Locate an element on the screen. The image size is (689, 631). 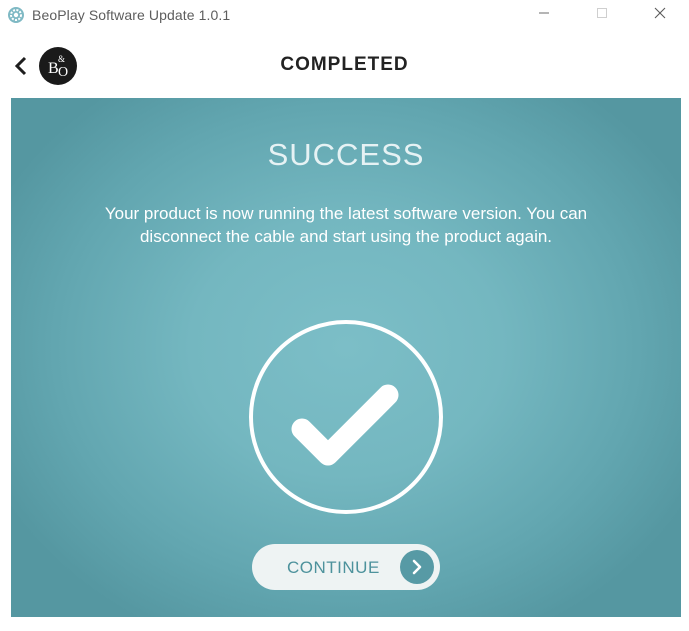
window-title: BeoPlay Software Update 1.0.1 is located at coordinates (131, 15).